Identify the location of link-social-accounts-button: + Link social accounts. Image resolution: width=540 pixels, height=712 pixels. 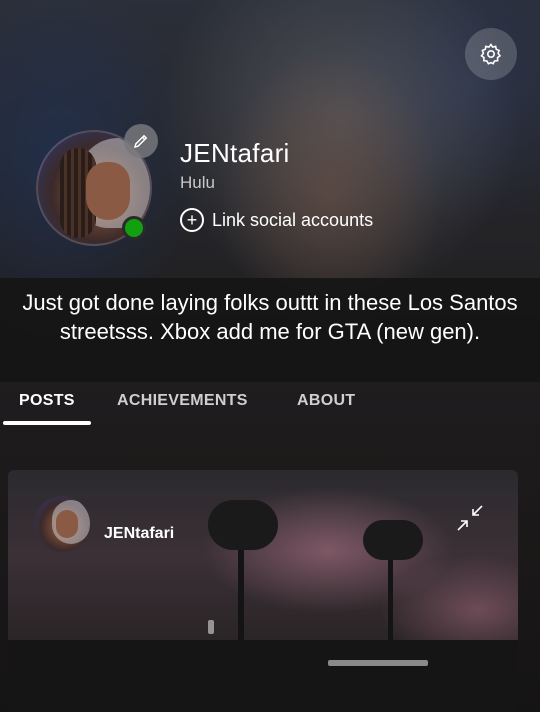
(276, 220).